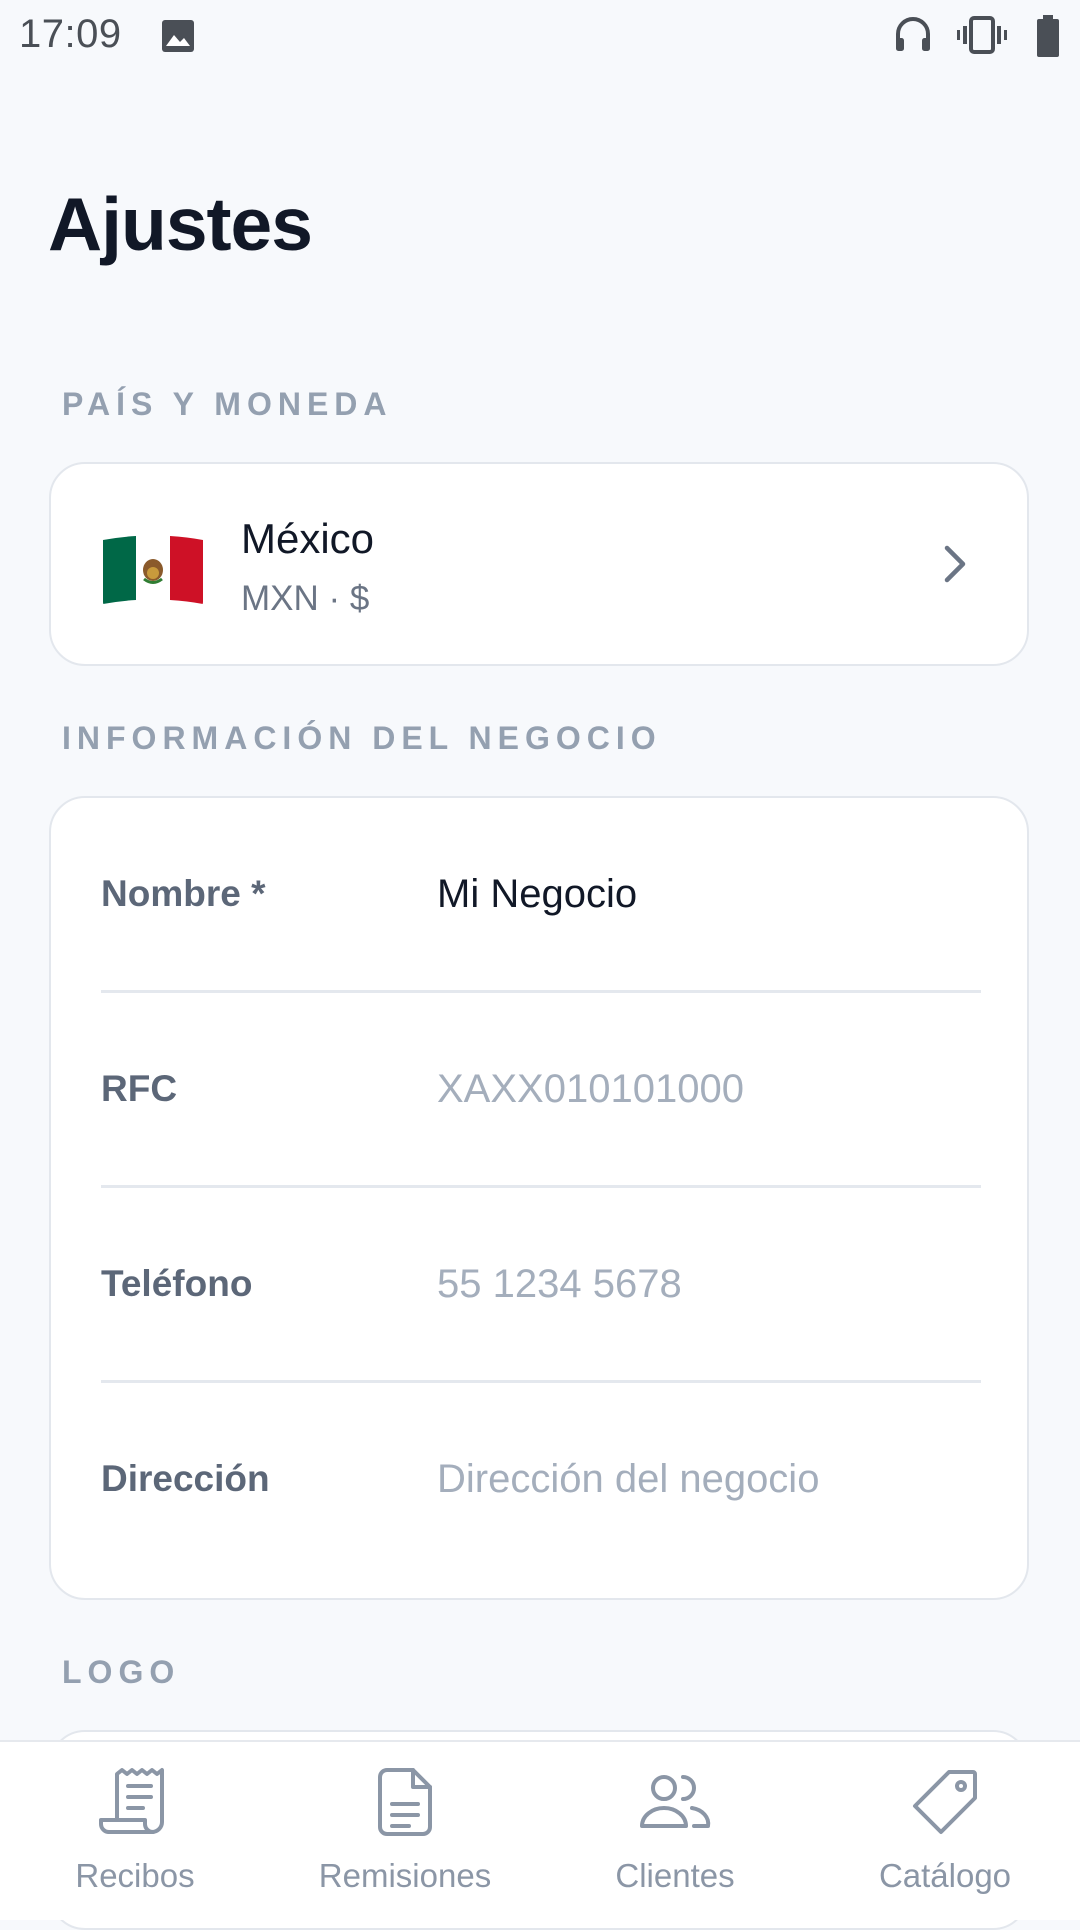 This screenshot has height=1930, width=1080. What do you see at coordinates (539, 564) in the screenshot?
I see `country-selector: México MXN · $` at bounding box center [539, 564].